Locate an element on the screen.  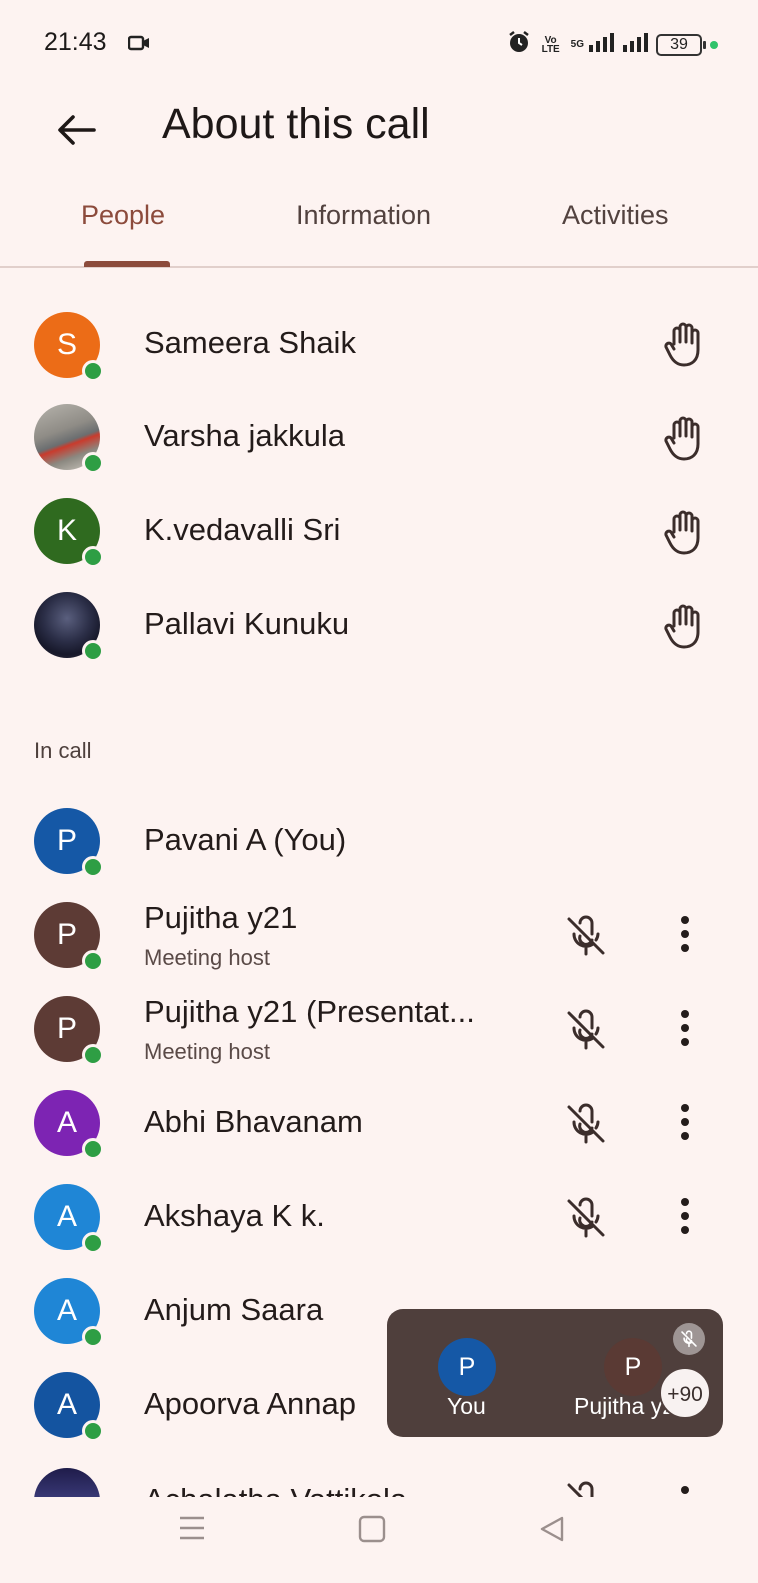
home-square-icon is located at coordinates (372, 1531).